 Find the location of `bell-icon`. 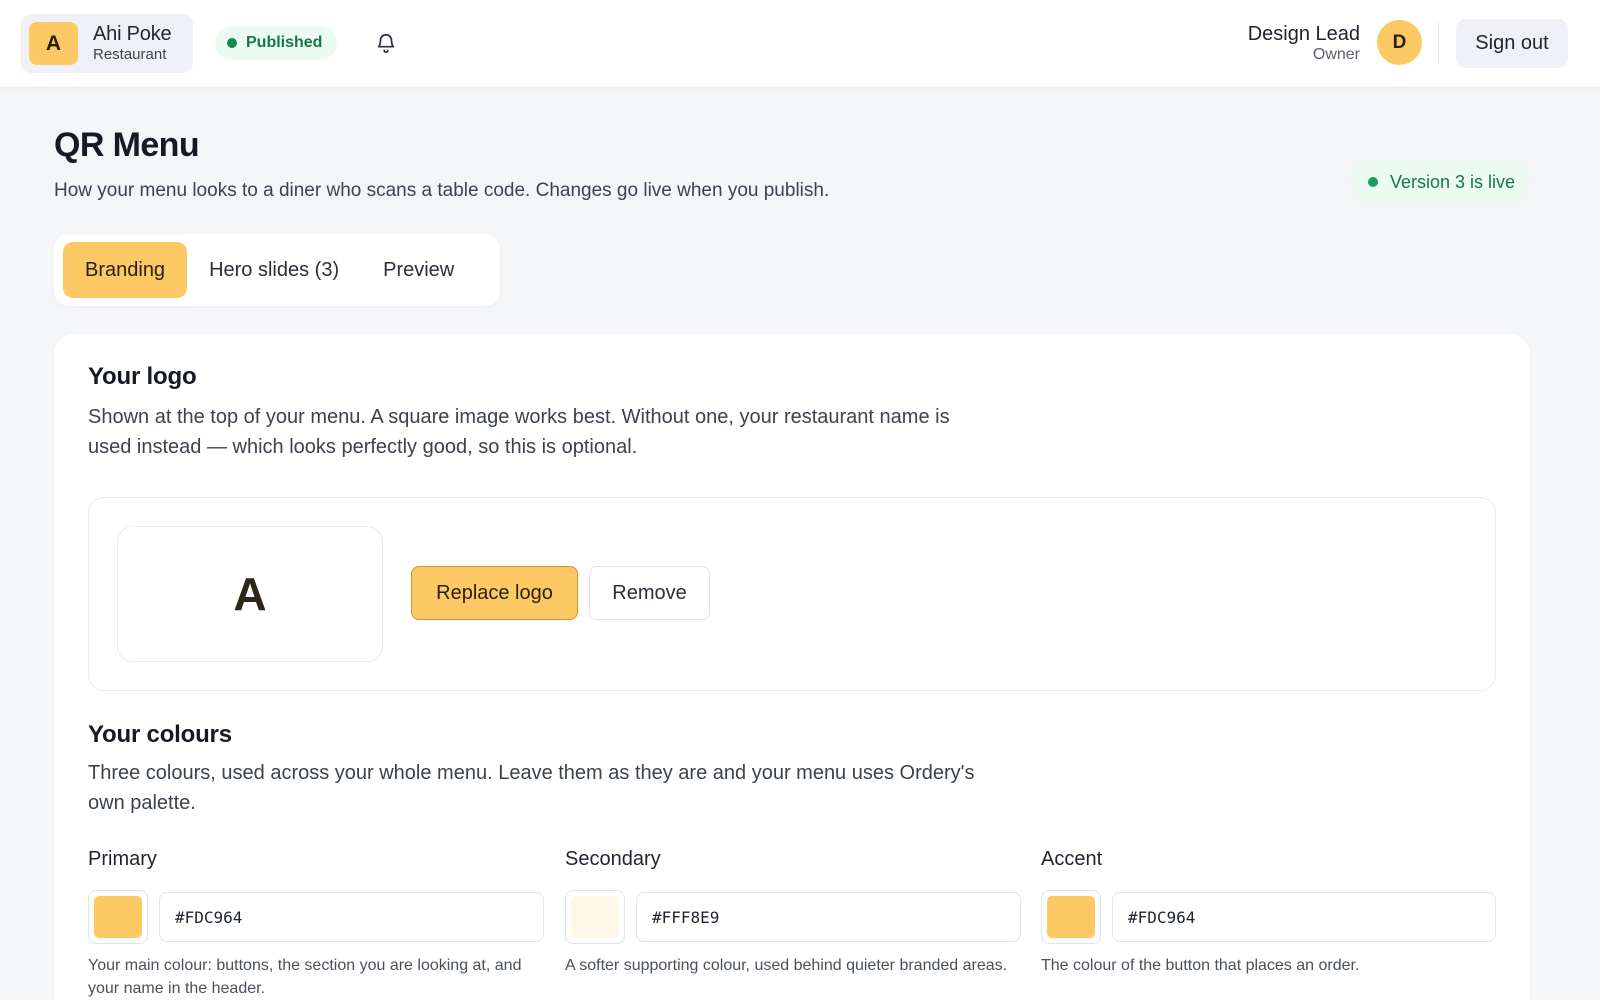

bell-icon is located at coordinates (386, 43).